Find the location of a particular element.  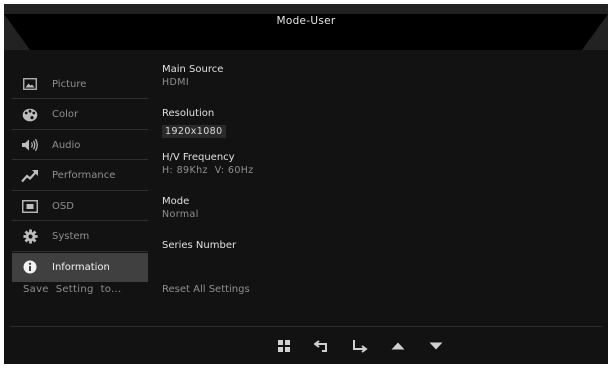

menu-item-picture: Picture is located at coordinates (80, 84).